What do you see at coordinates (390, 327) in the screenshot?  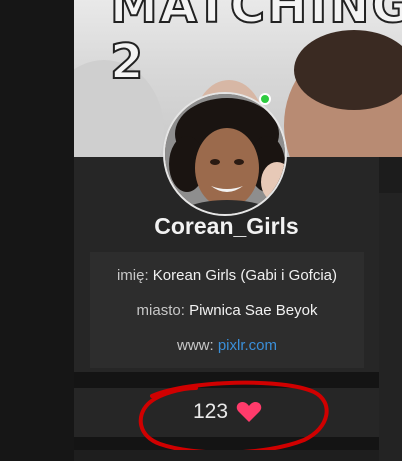 I see `side-panel-body` at bounding box center [390, 327].